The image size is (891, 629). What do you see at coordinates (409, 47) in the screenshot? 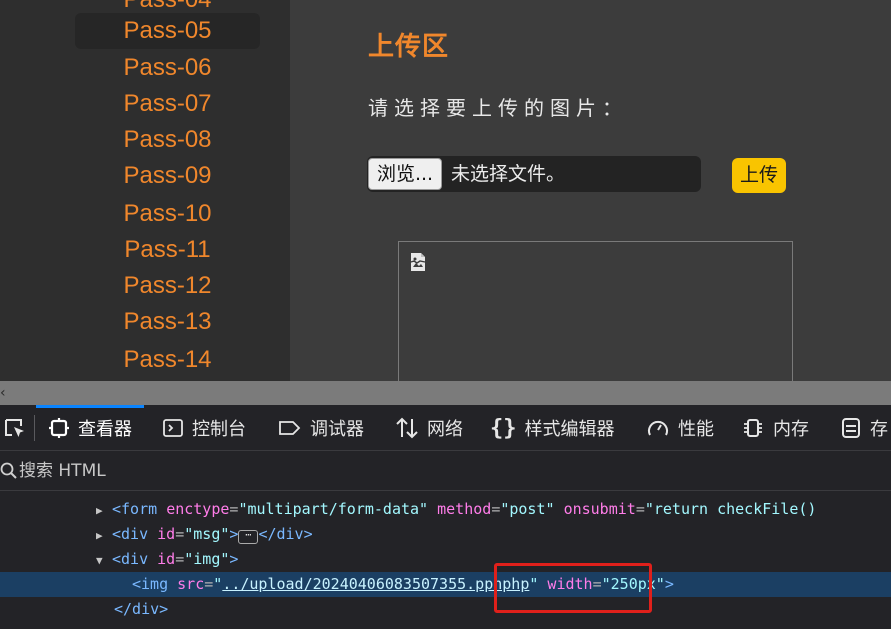
I see `upload-title: 上传区` at bounding box center [409, 47].